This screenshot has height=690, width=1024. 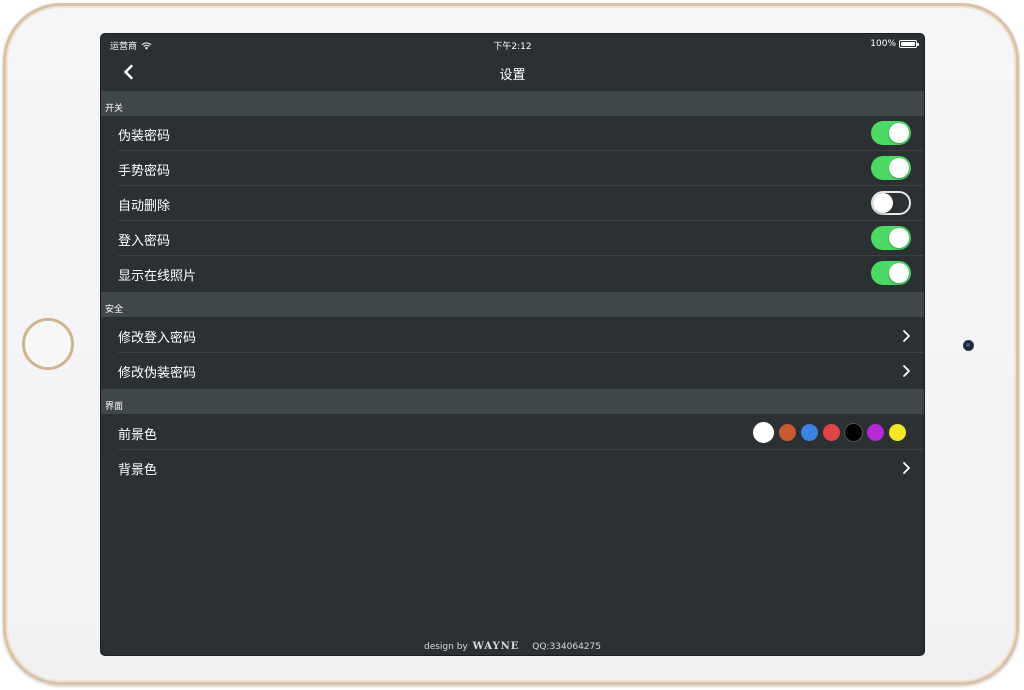 I want to click on setting-label: 伪装密码, so click(x=144, y=136).